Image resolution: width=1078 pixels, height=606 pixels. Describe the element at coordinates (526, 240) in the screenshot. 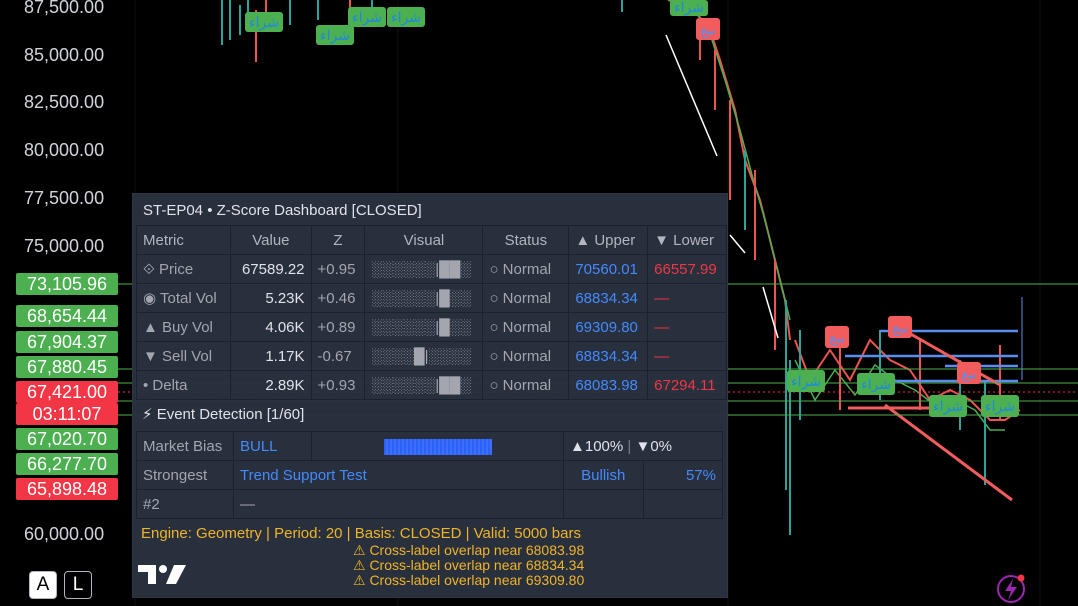

I see `col-header-status: Status` at that location.